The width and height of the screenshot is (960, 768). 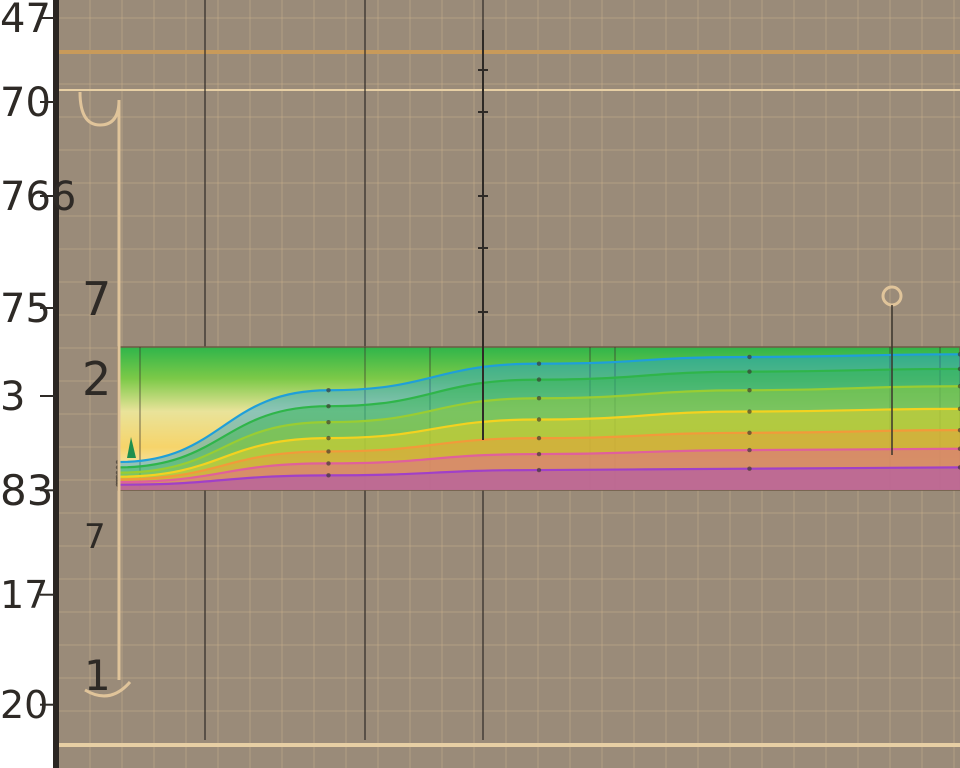 I want to click on left-label: 47, so click(x=25, y=21).